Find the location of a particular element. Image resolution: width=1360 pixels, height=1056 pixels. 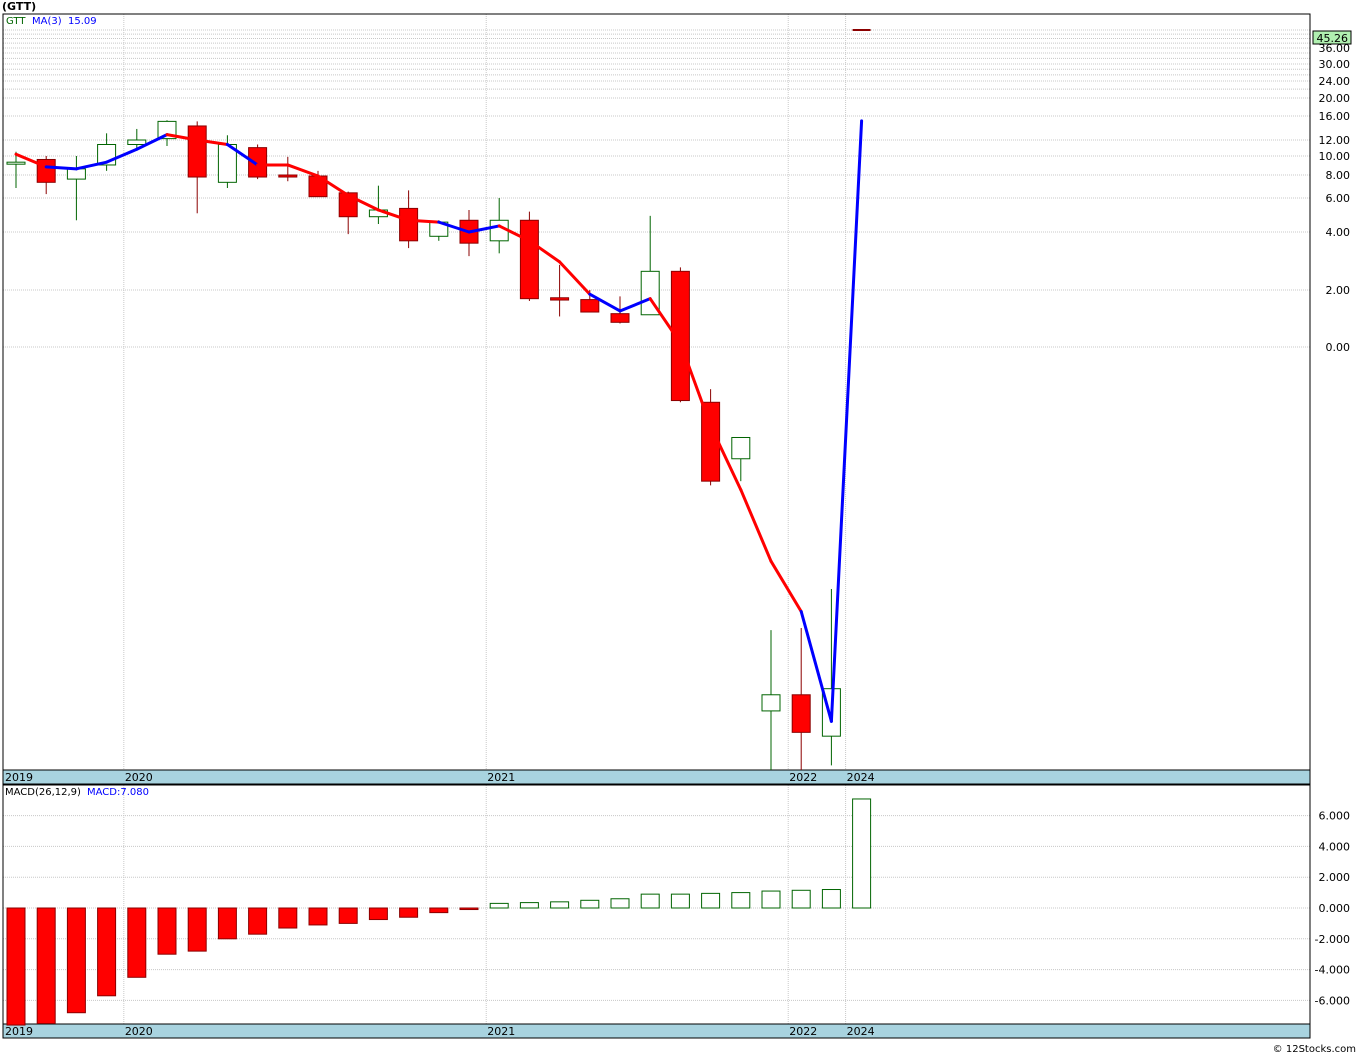

price-year-label: 2020 is located at coordinates (139, 777).